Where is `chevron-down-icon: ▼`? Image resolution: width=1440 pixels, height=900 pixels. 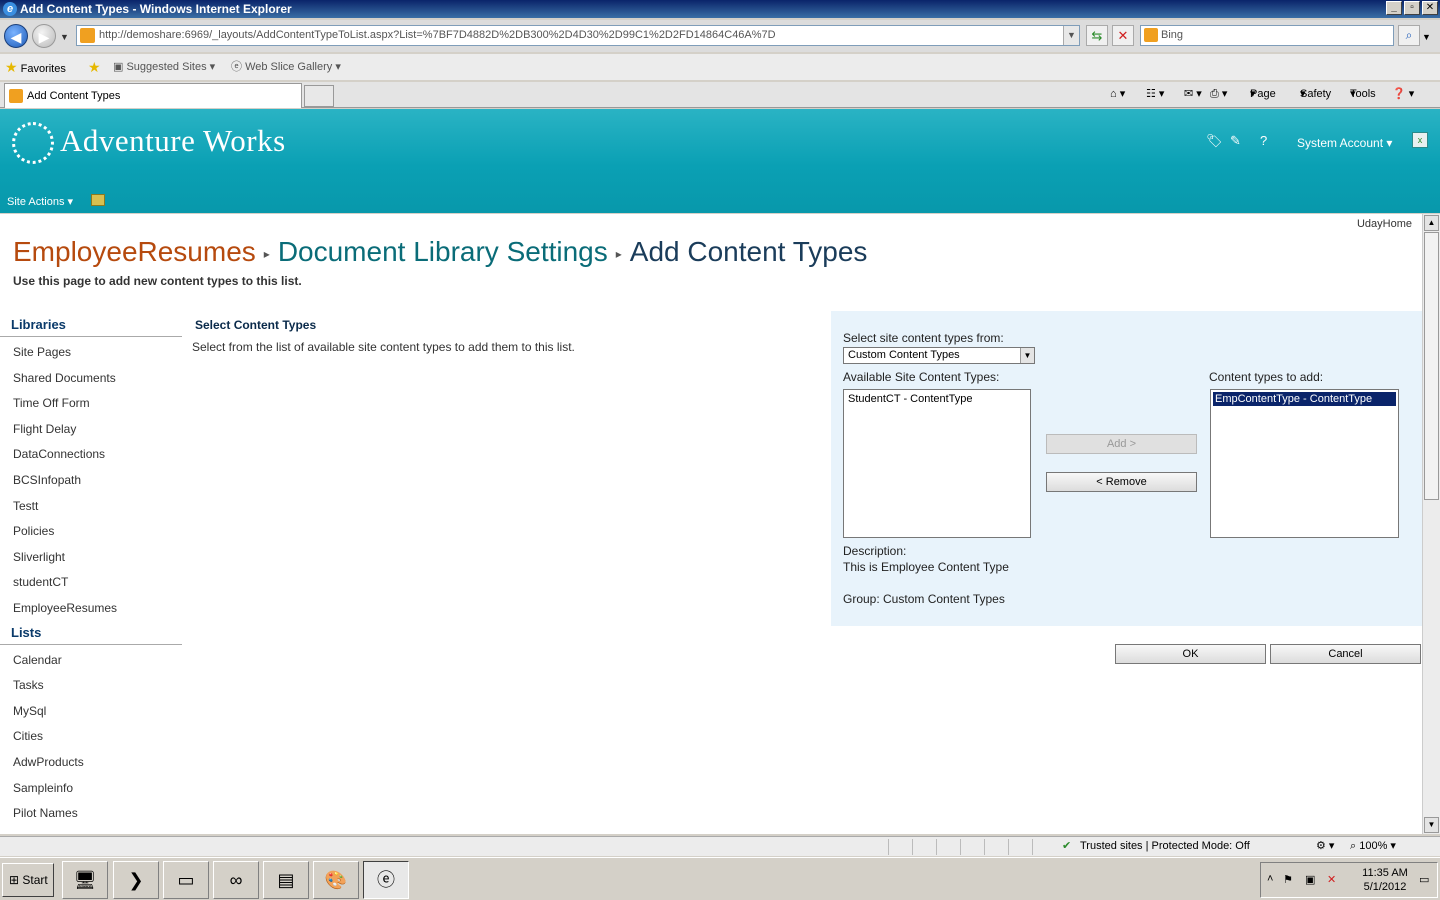 chevron-down-icon: ▼ is located at coordinates (1027, 355).